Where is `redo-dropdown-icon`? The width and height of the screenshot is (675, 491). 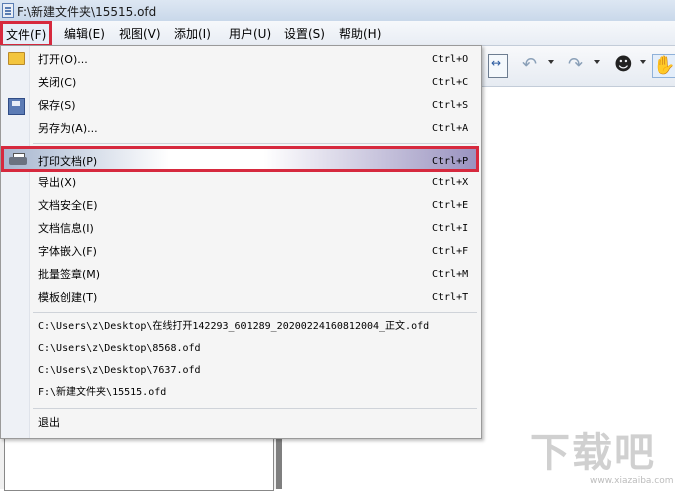
redo-dropdown-icon is located at coordinates (597, 62).